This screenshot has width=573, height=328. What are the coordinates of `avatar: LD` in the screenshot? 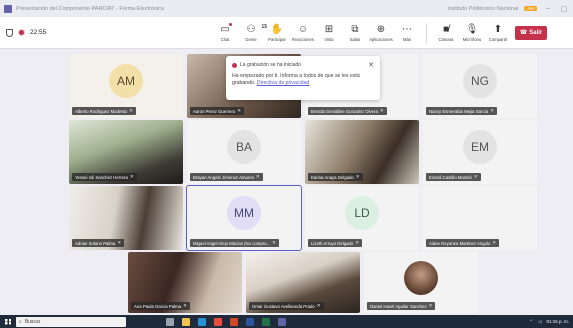 It's located at (362, 212).